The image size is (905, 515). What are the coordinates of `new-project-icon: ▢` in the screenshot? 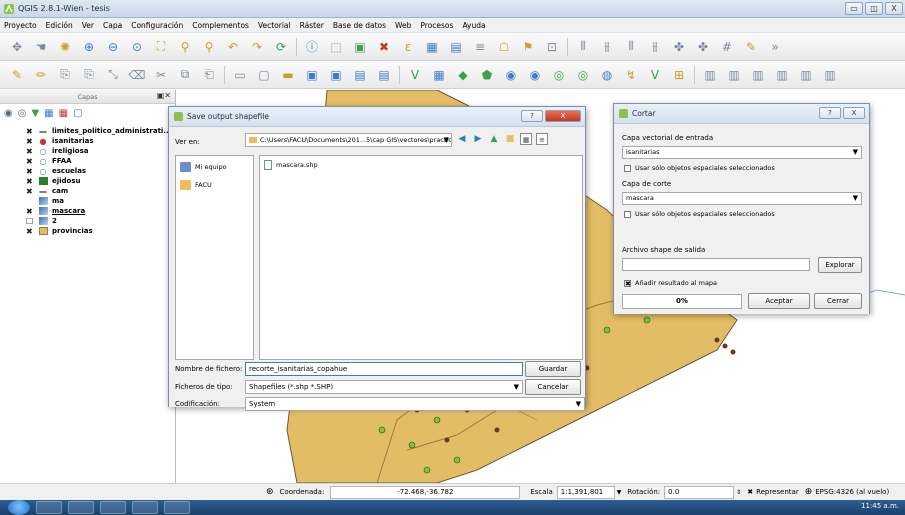 It's located at (264, 75).